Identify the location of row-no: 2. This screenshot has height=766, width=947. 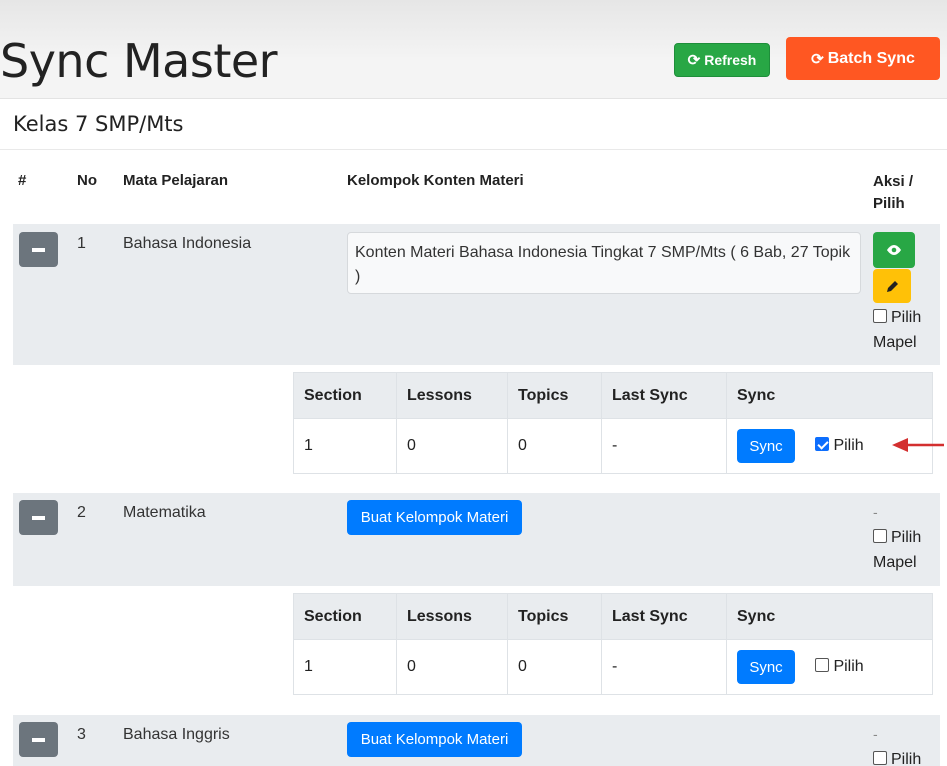
(81, 512).